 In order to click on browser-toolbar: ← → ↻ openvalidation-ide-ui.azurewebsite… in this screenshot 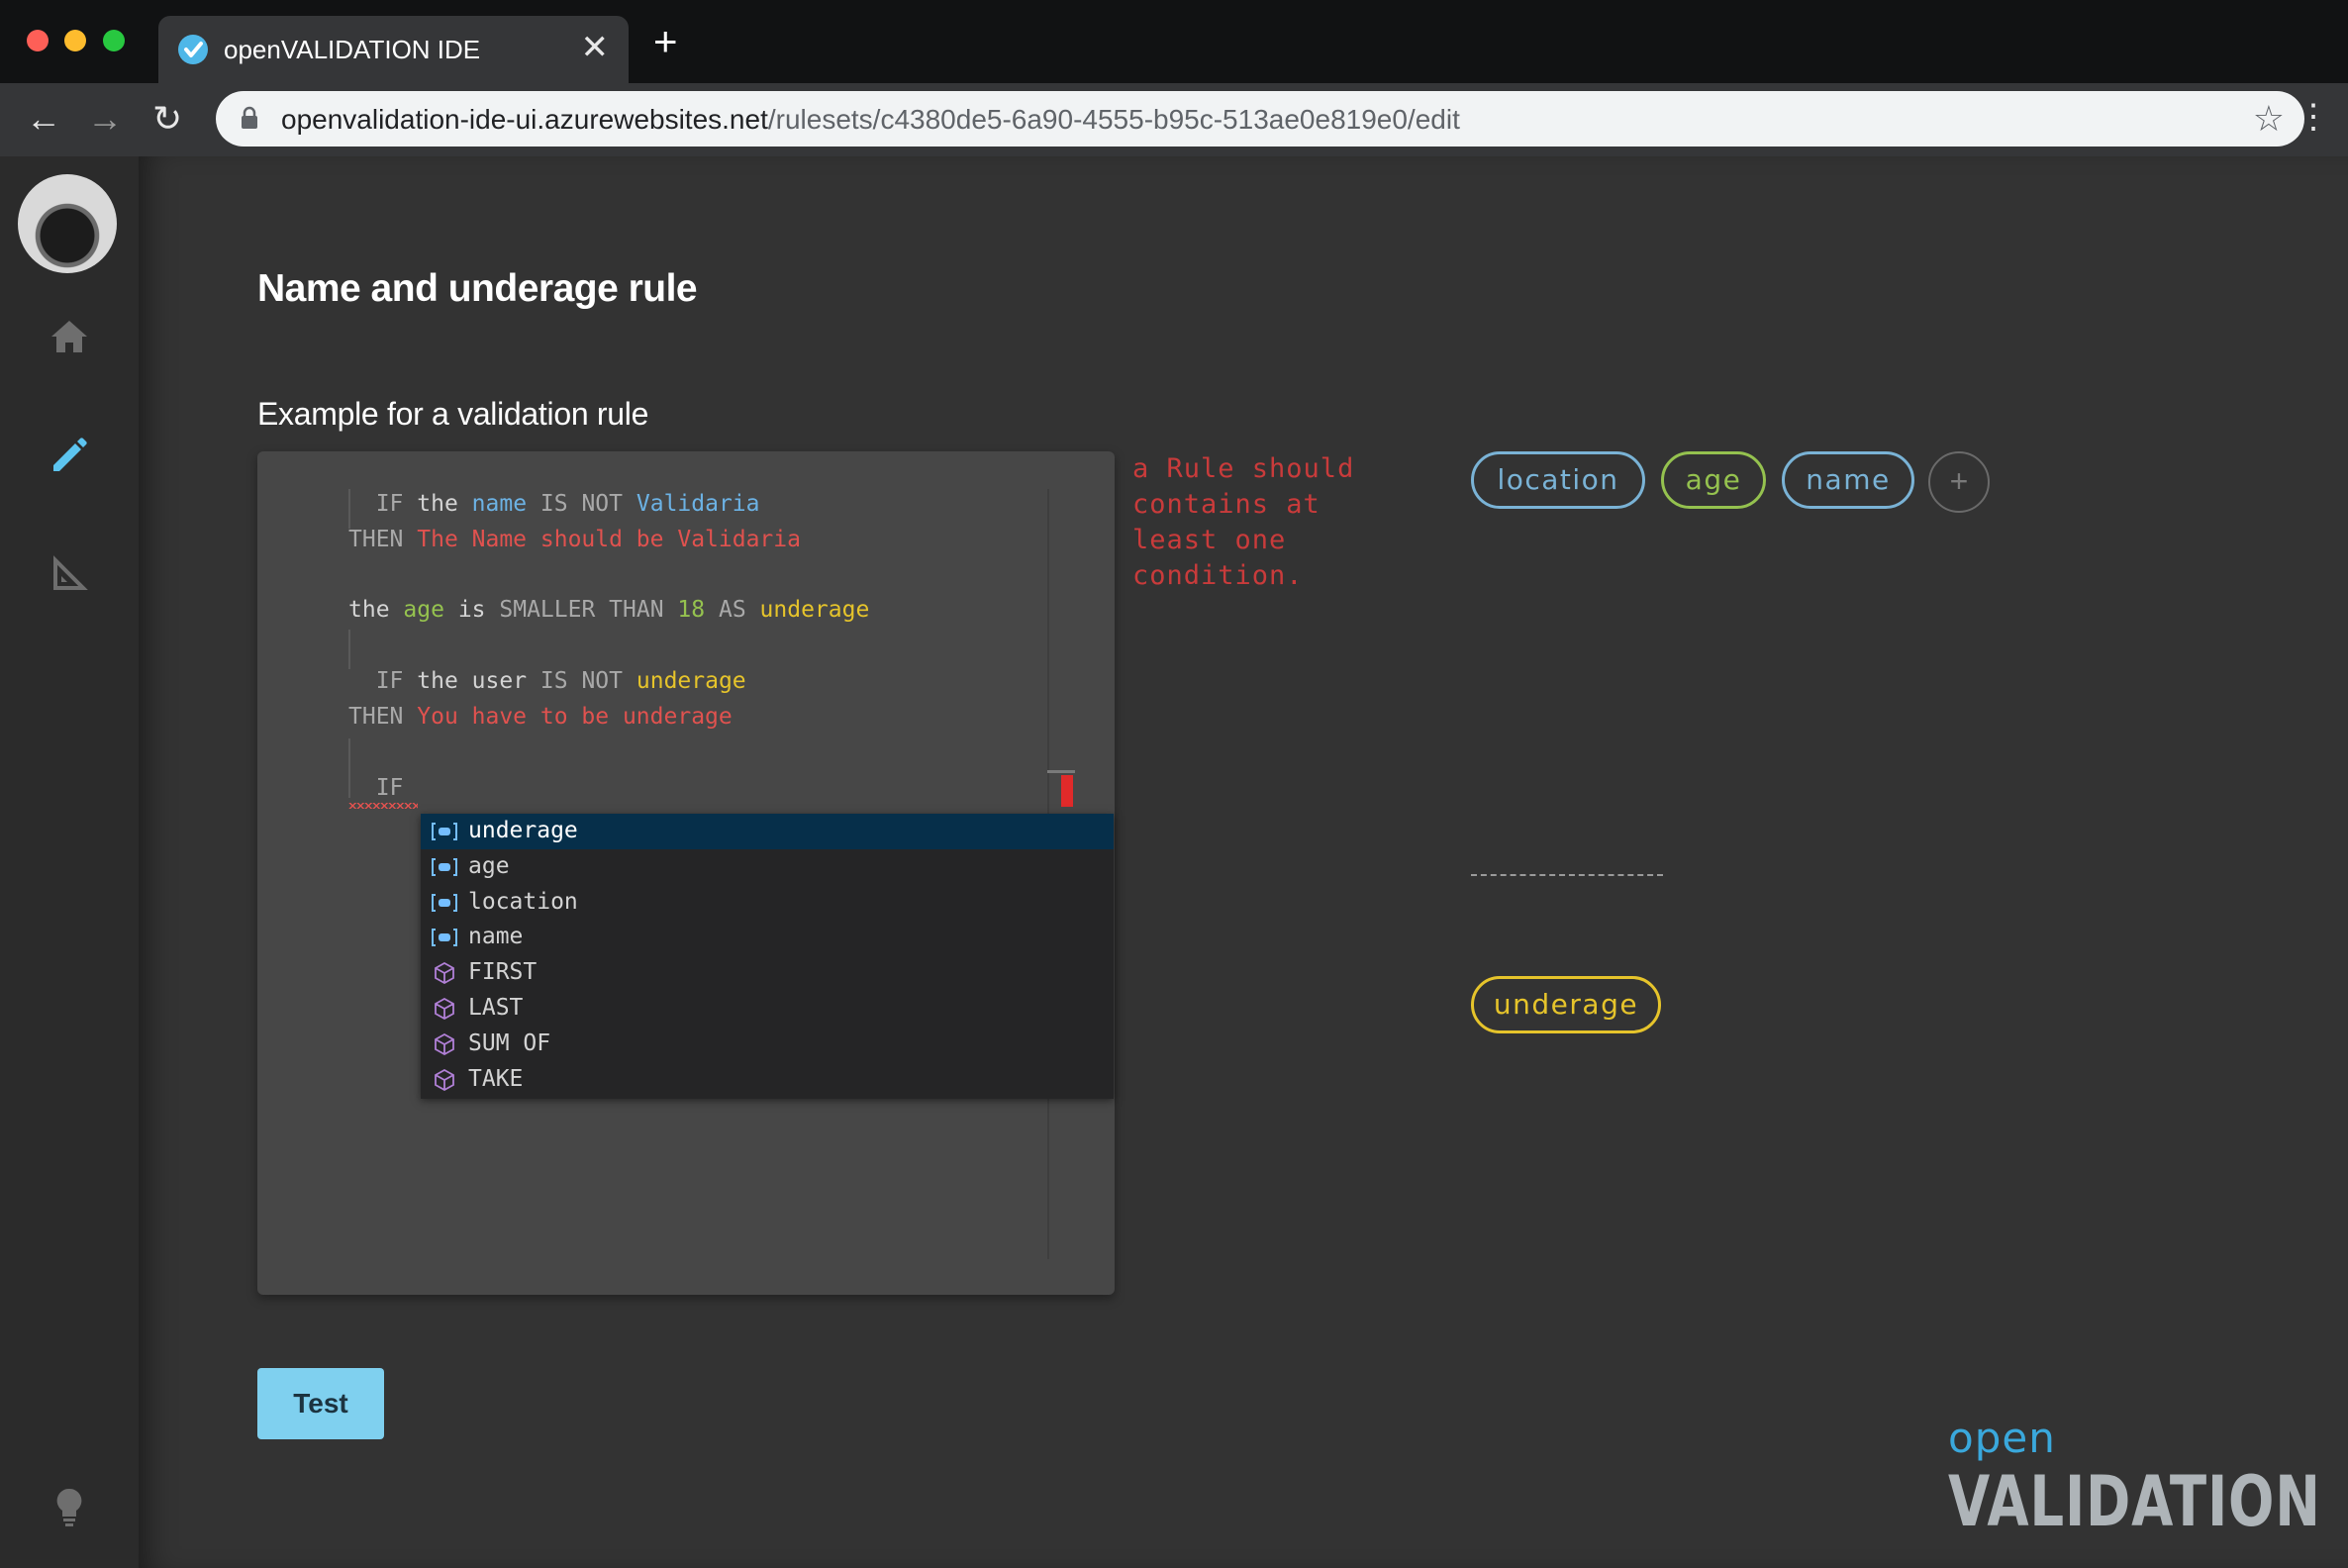, I will do `click(1174, 119)`.